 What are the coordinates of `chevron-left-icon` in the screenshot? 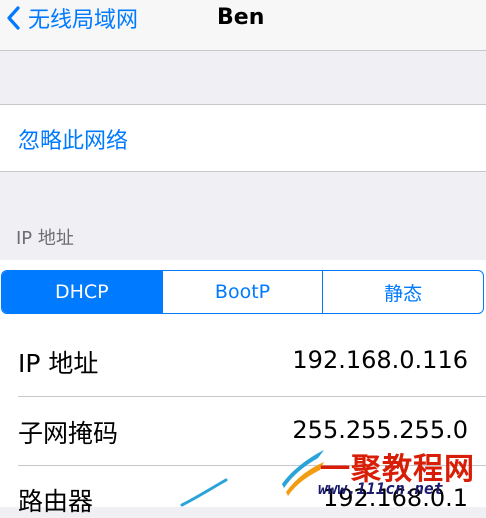 It's located at (13, 18).